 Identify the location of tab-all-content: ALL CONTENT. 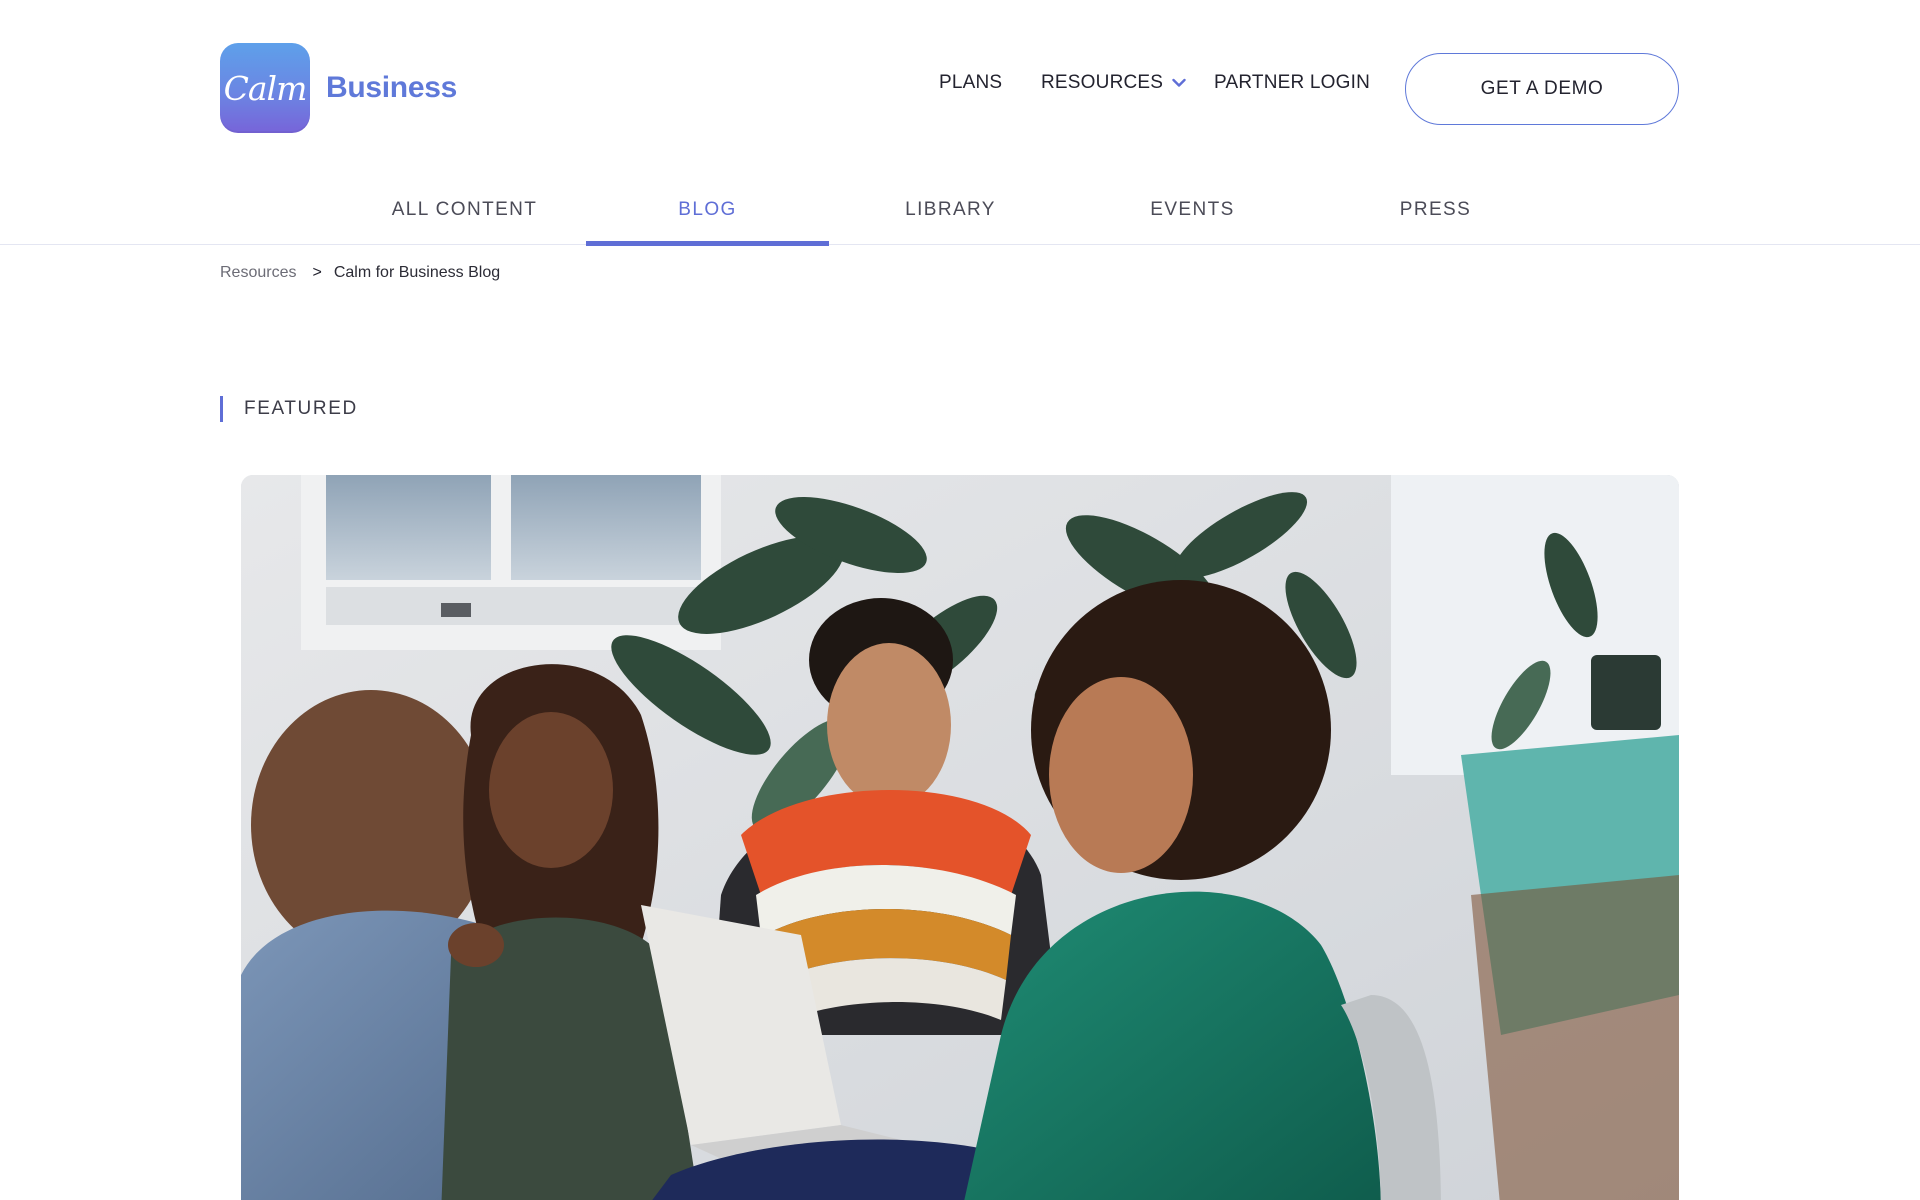
(464, 210).